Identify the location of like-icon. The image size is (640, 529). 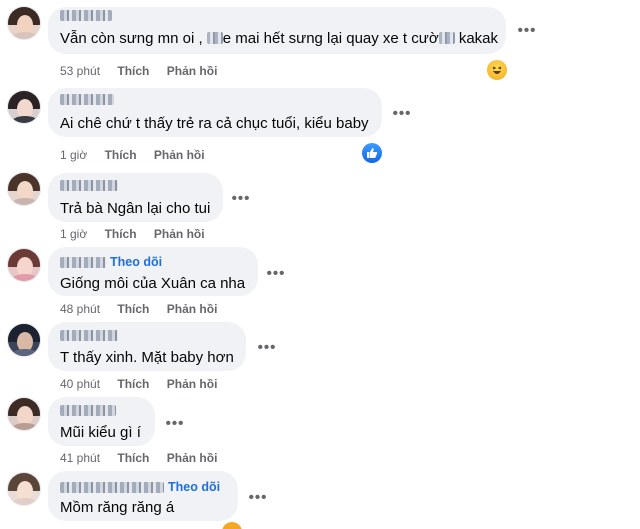
(372, 153).